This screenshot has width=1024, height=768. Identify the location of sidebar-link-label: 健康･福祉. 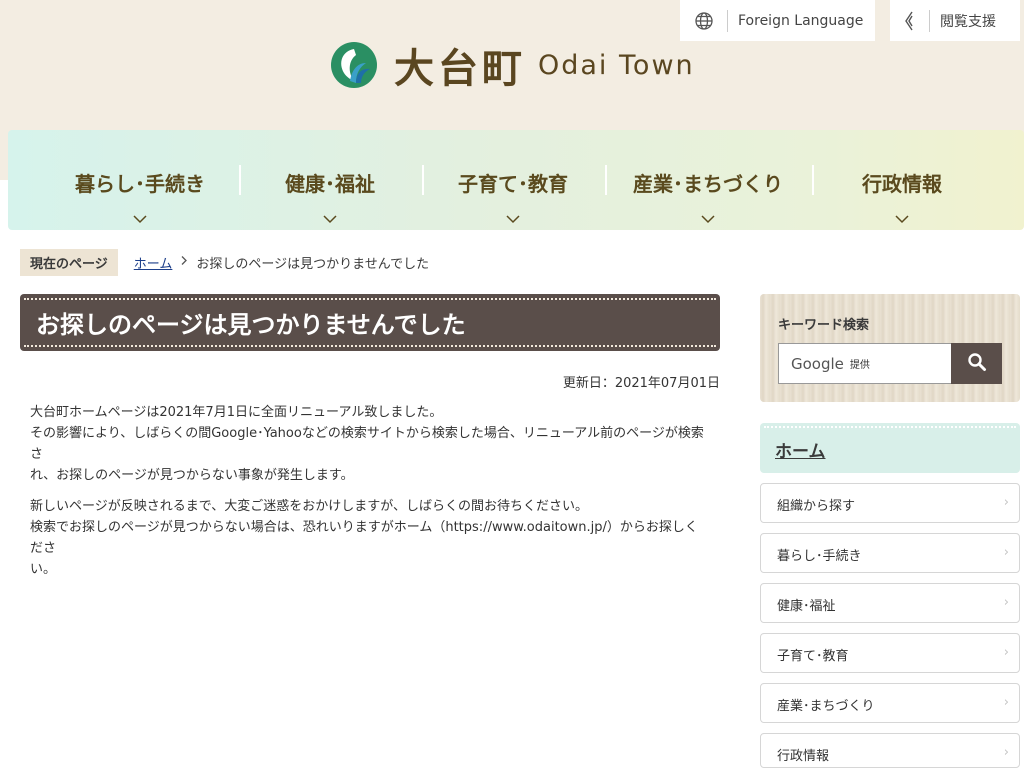
(806, 606).